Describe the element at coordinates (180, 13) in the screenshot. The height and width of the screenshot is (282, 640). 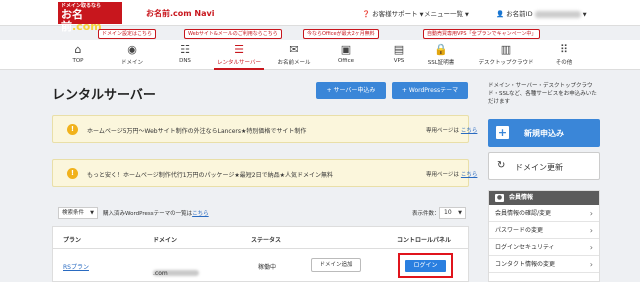
I see `brand-title: お名前.com Navi` at that location.